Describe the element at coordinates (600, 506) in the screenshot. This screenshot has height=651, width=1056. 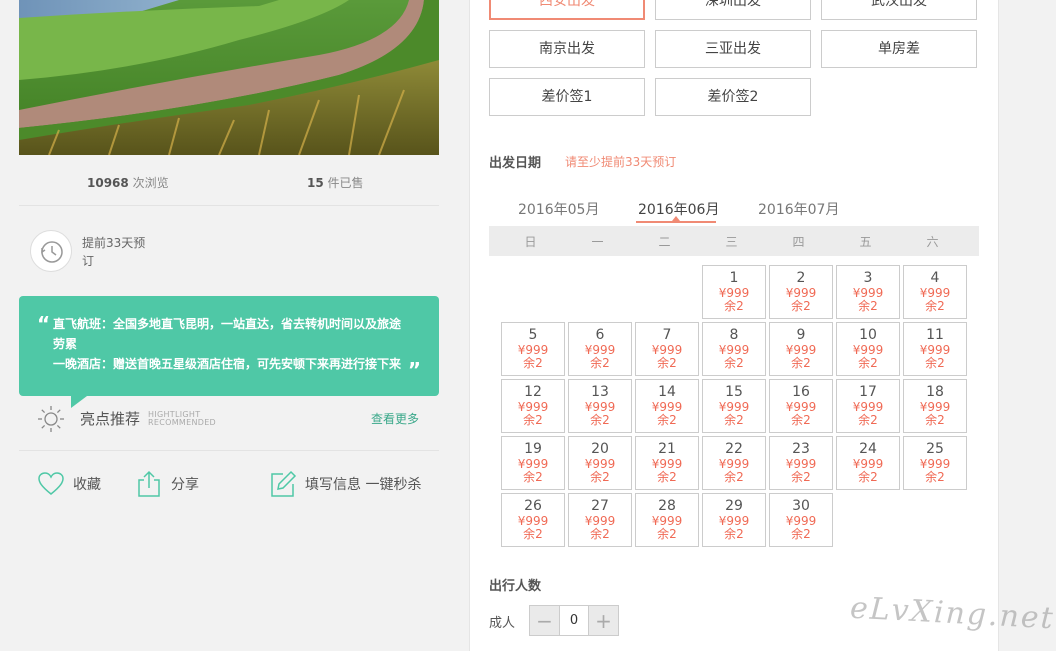
I see `day-number: 27` at that location.